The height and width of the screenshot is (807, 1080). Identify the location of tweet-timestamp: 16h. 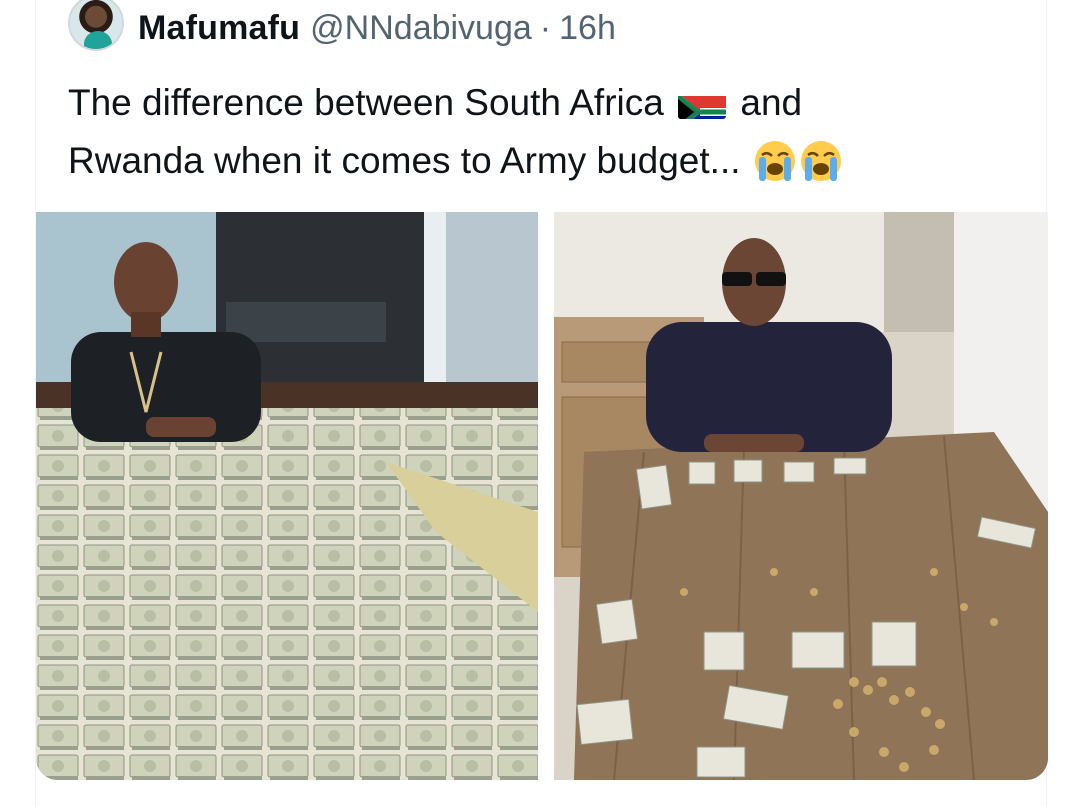
(587, 28).